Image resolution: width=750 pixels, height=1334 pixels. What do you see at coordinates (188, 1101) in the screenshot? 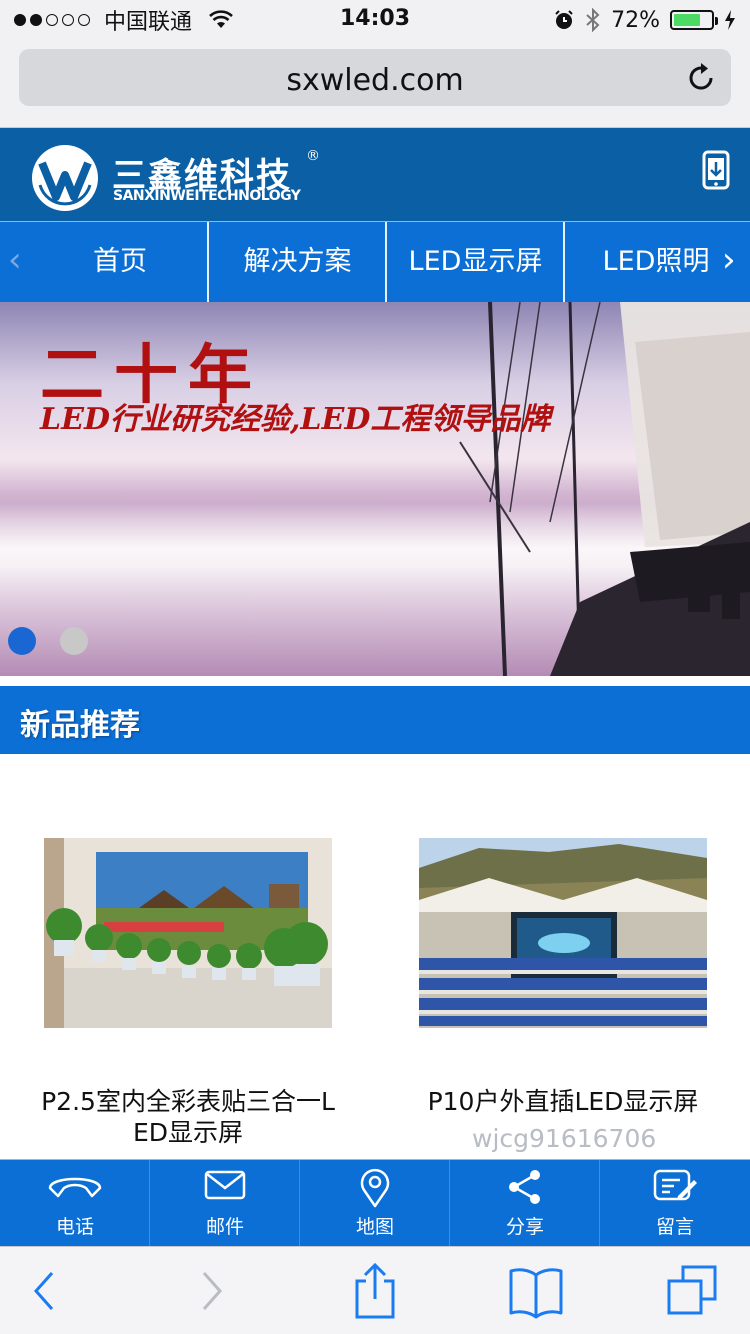
I see `product-title-line: P2.5室内全彩表贴三合一L` at bounding box center [188, 1101].